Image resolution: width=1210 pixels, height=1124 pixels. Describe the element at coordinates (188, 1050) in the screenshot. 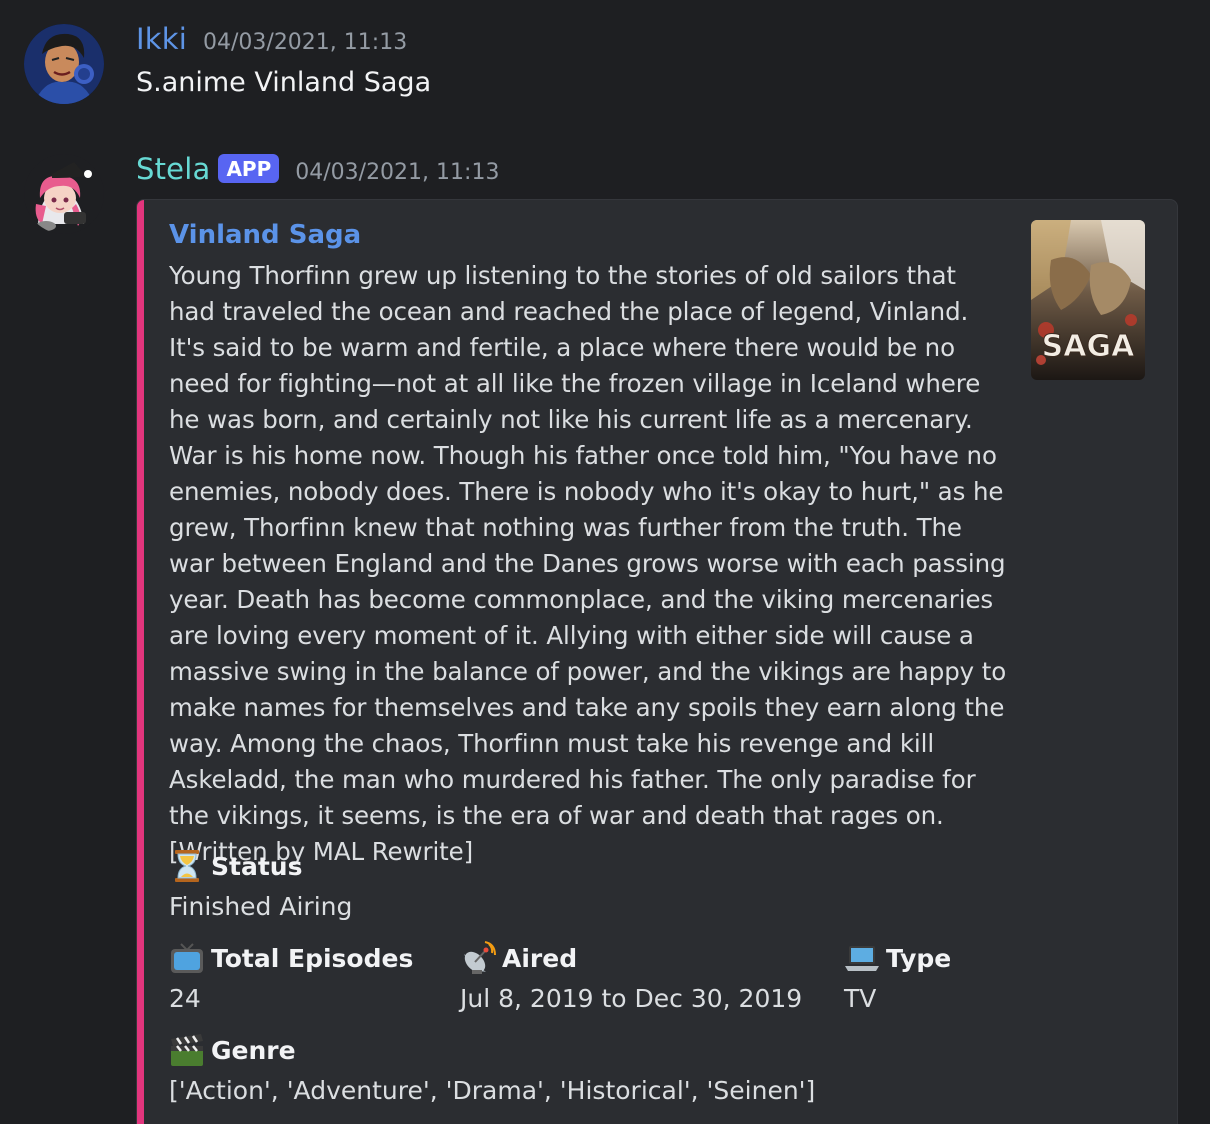

I see `clapper-board-icon` at that location.